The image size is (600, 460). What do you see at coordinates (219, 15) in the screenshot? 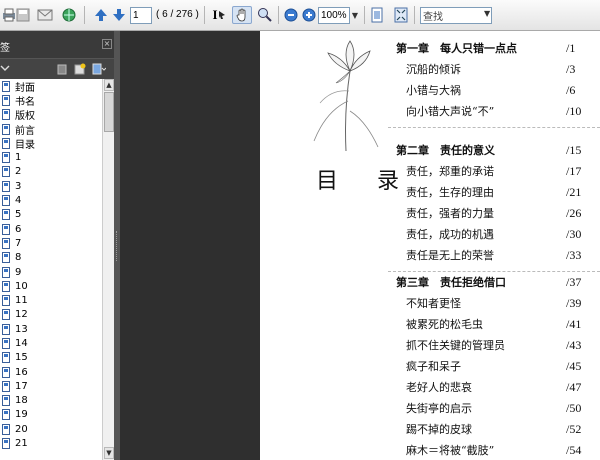
I see `select-text-tool: I` at bounding box center [219, 15].